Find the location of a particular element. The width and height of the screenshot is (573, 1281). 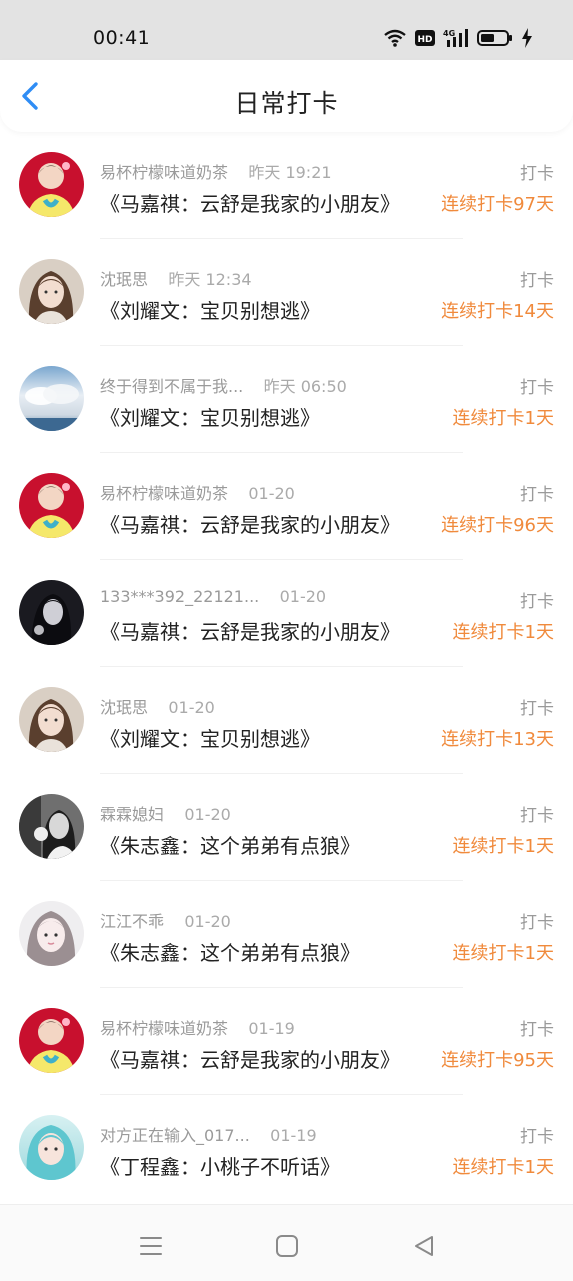

header: 日常打卡 is located at coordinates (286, 96).